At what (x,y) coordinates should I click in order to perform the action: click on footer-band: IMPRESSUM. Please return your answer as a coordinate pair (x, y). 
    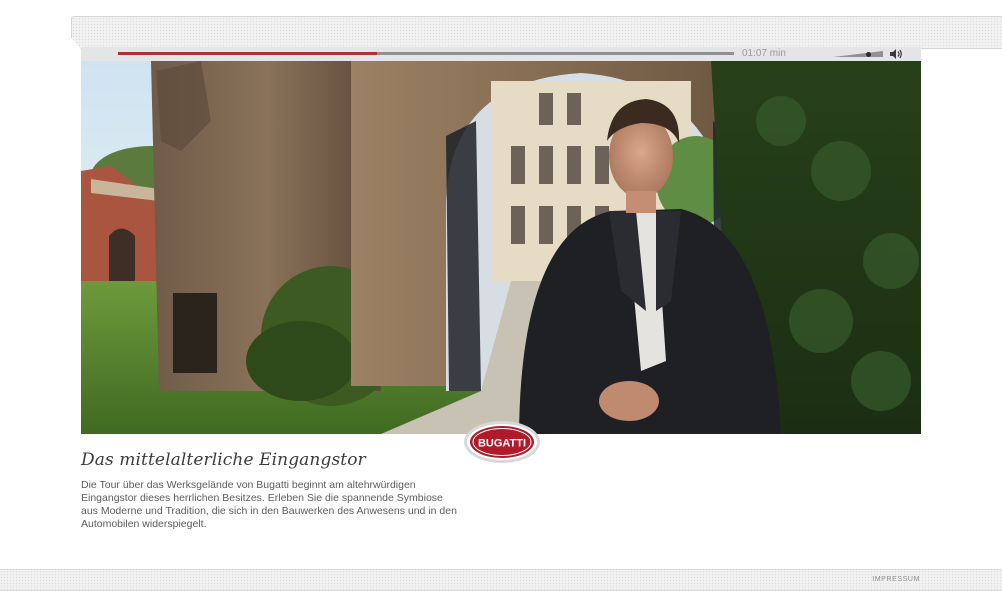
    Looking at the image, I should click on (501, 580).